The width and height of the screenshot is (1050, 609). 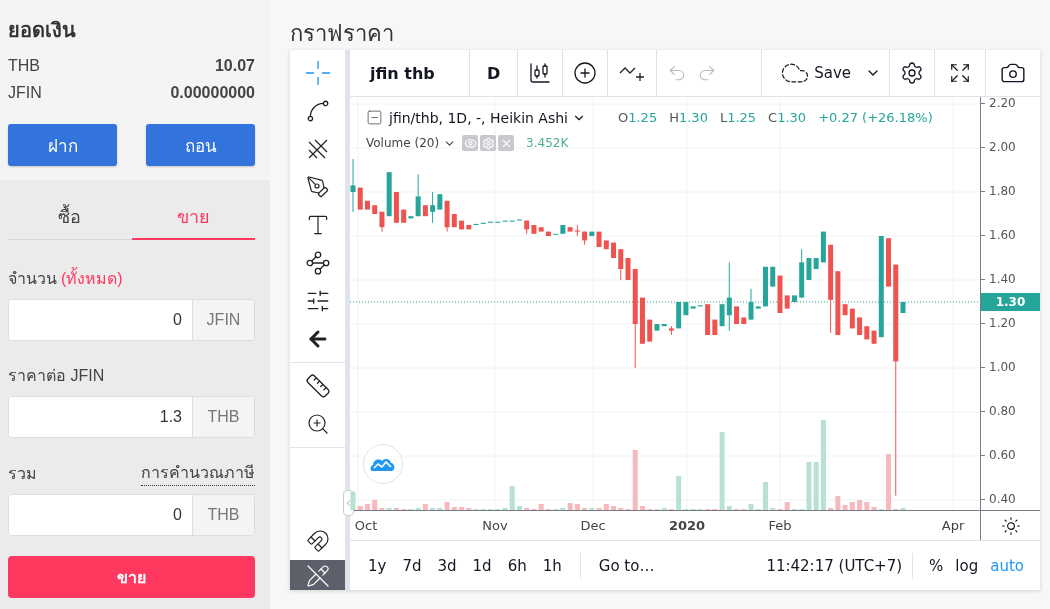 I want to click on last-price-badge: 1.30, so click(x=1010, y=302).